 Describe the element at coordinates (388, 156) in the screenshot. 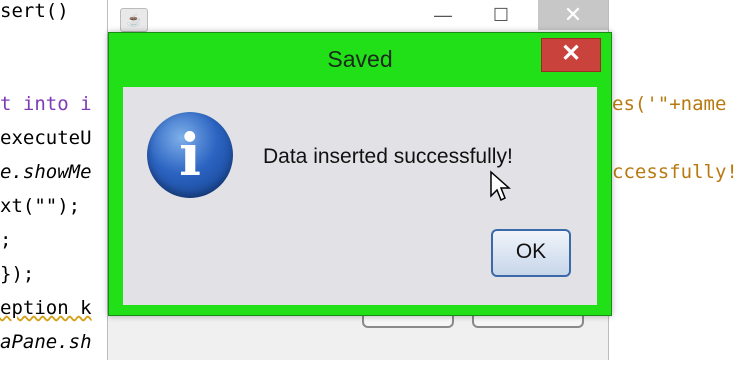

I see `dialog-message: Data inserted successfully!` at that location.